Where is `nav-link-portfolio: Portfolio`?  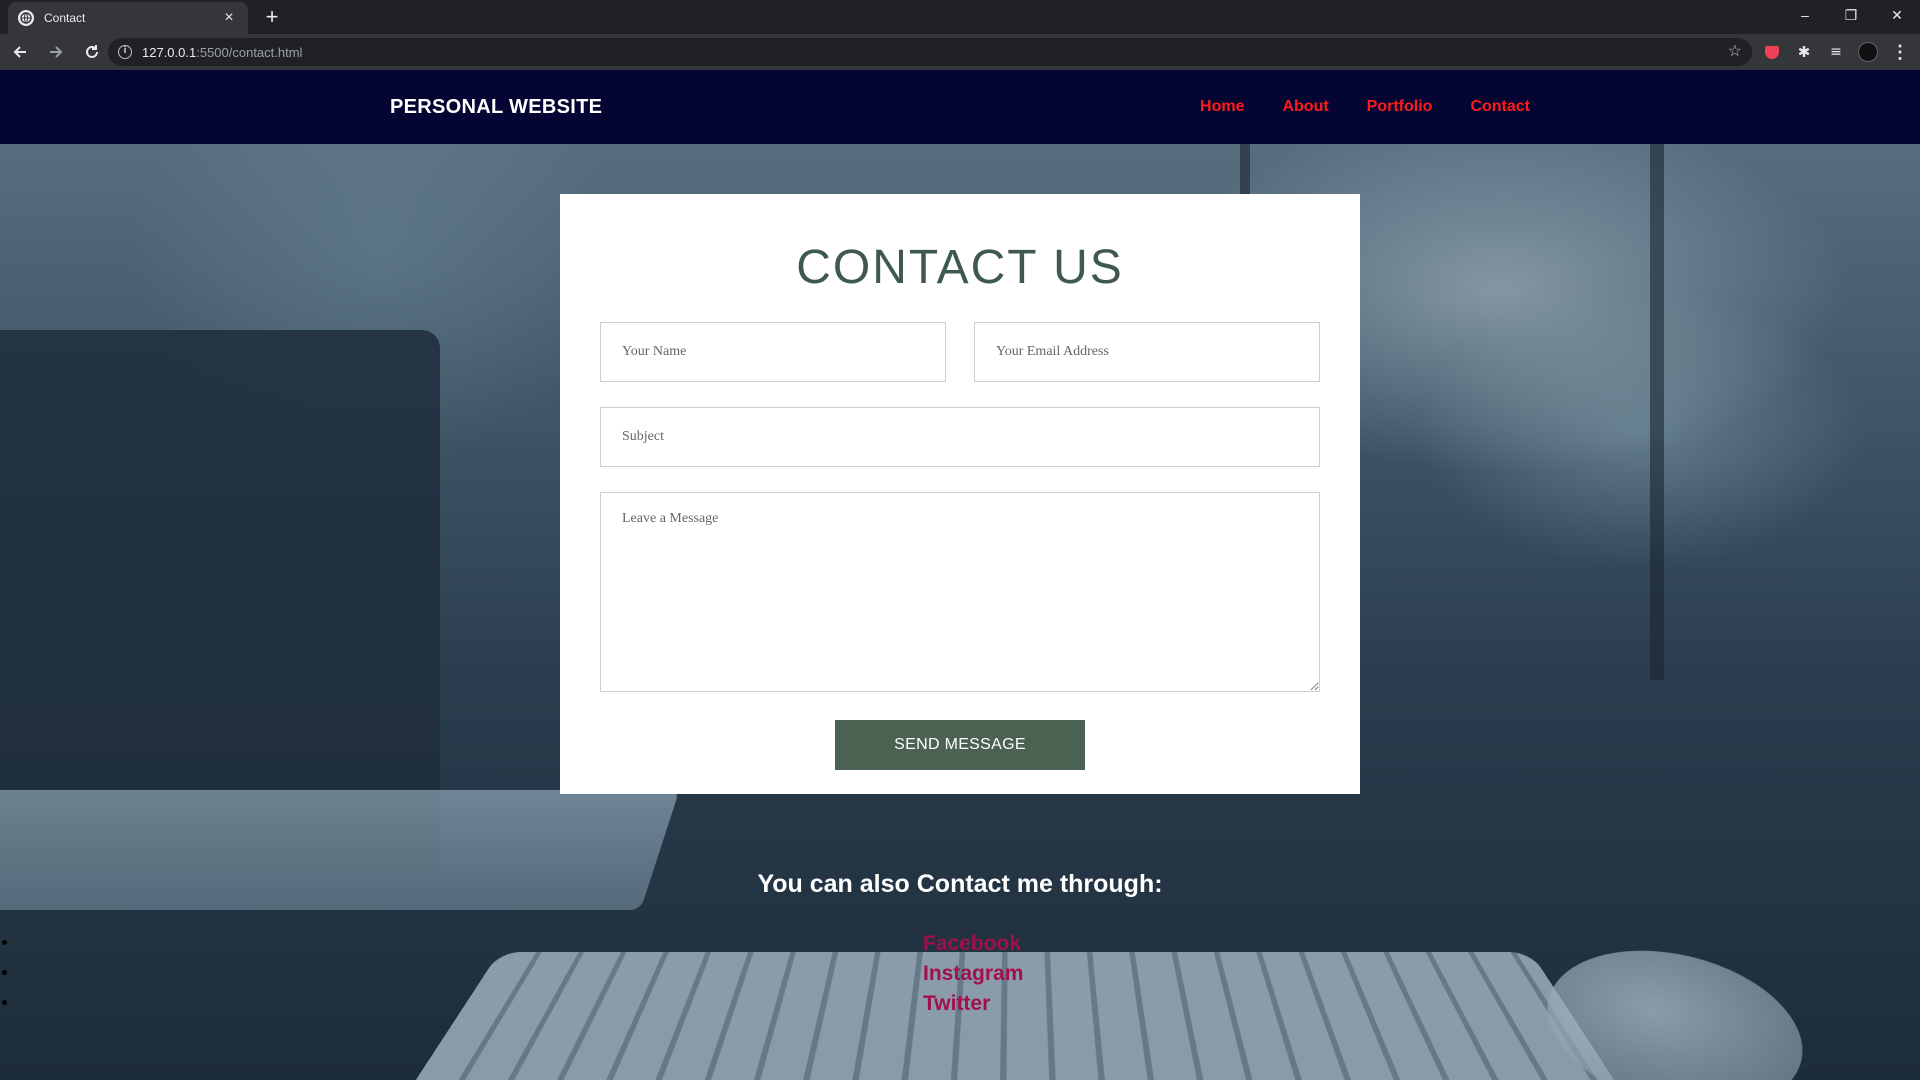
nav-link-portfolio: Portfolio is located at coordinates (1400, 107).